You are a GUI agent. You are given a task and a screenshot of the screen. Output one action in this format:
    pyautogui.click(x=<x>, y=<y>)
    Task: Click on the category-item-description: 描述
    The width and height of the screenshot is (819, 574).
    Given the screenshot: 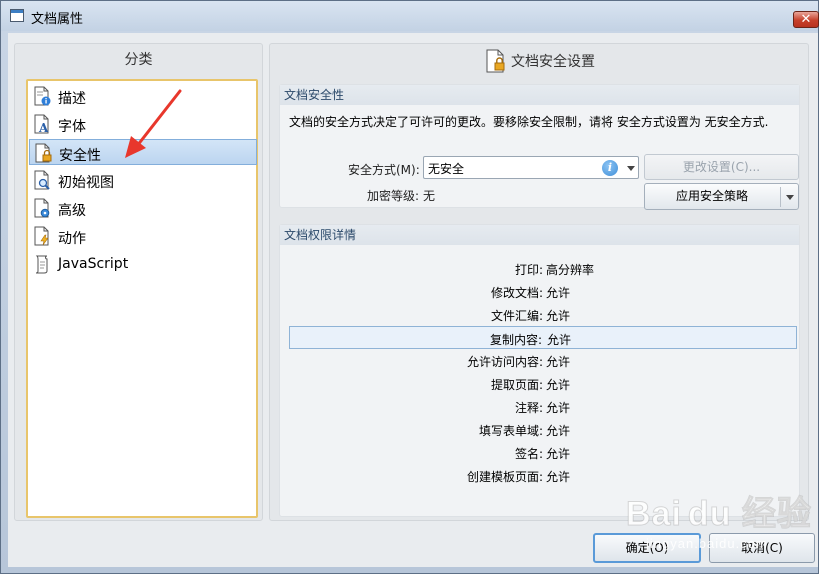 What is the action you would take?
    pyautogui.click(x=143, y=96)
    